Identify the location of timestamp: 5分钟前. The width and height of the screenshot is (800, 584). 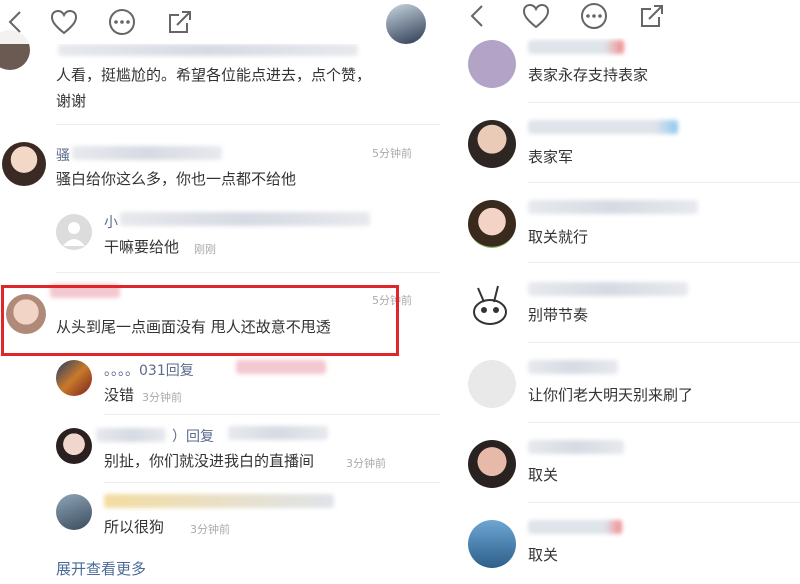
(392, 153).